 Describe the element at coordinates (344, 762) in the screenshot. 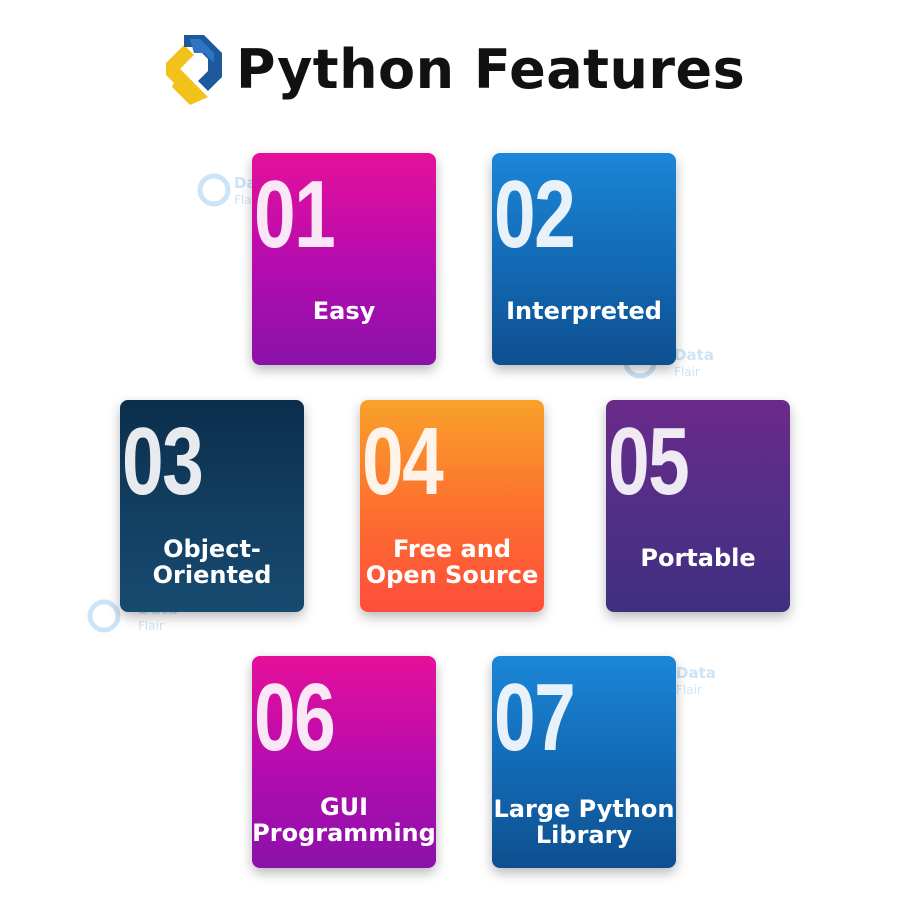

I see `feature-card-gui-programming: 06 GUI Programming` at that location.